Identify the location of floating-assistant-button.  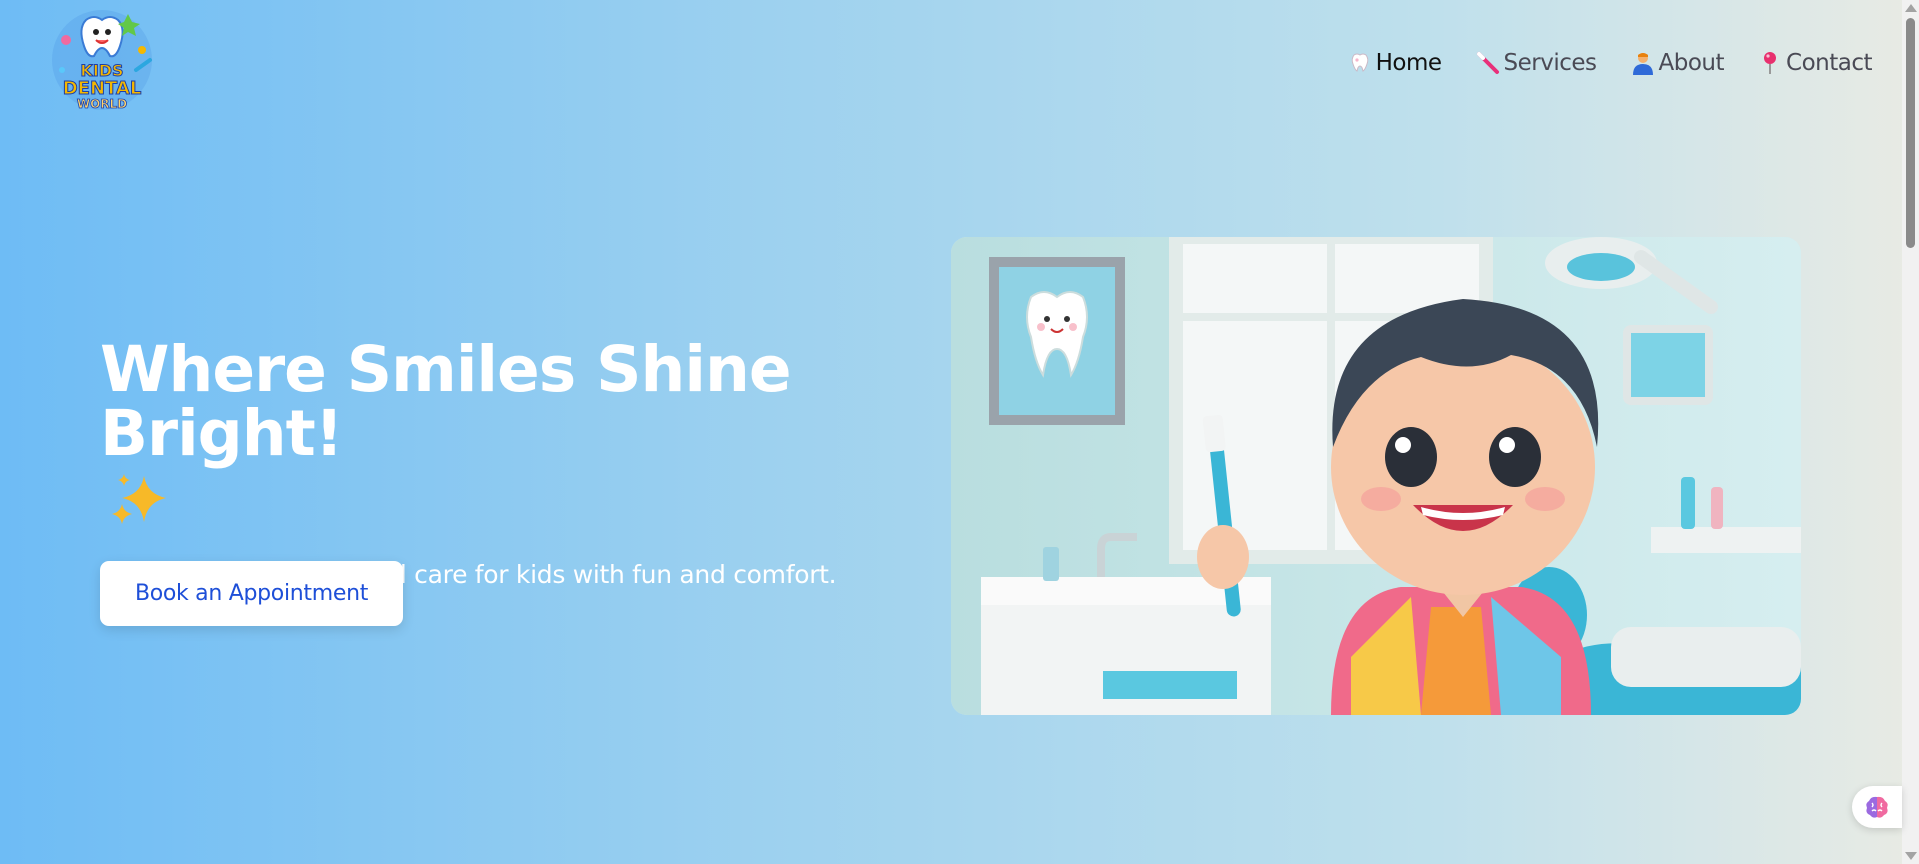
(1877, 807).